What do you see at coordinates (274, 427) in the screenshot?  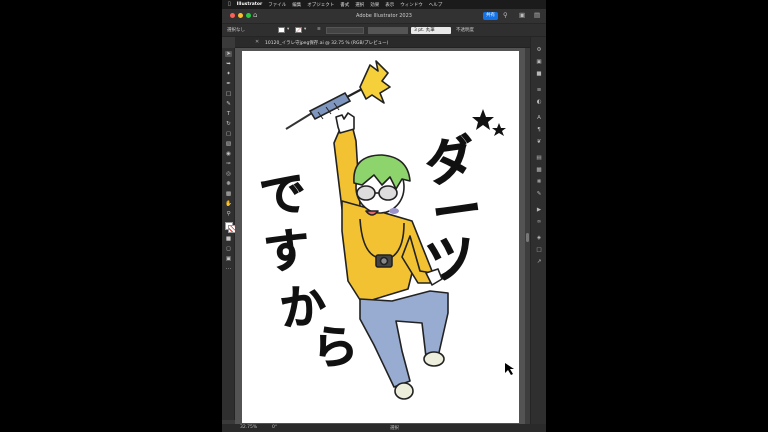 I see `rotation-value: 0°` at bounding box center [274, 427].